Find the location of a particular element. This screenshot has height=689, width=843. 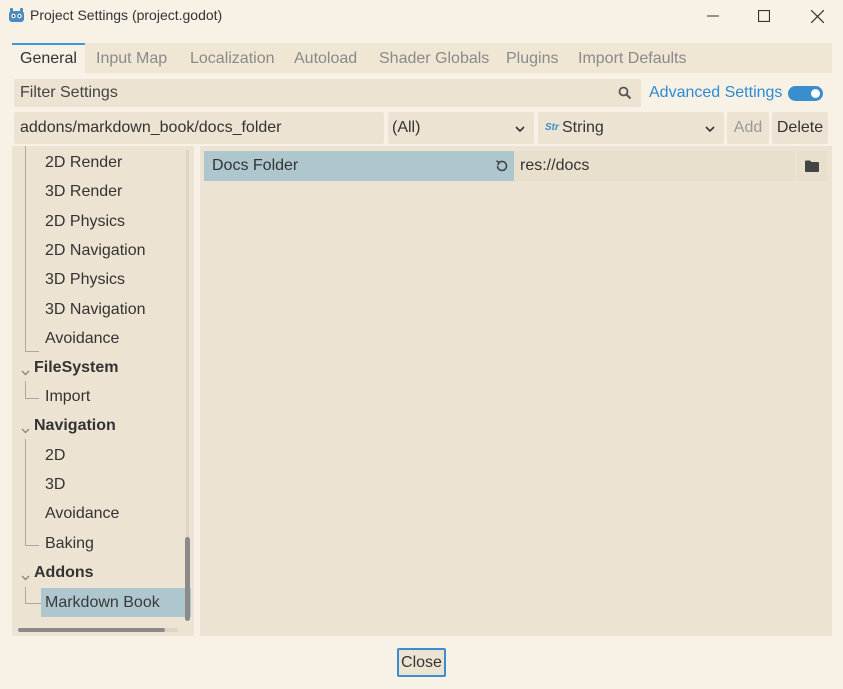

tree-item-import: Import is located at coordinates (67, 397).